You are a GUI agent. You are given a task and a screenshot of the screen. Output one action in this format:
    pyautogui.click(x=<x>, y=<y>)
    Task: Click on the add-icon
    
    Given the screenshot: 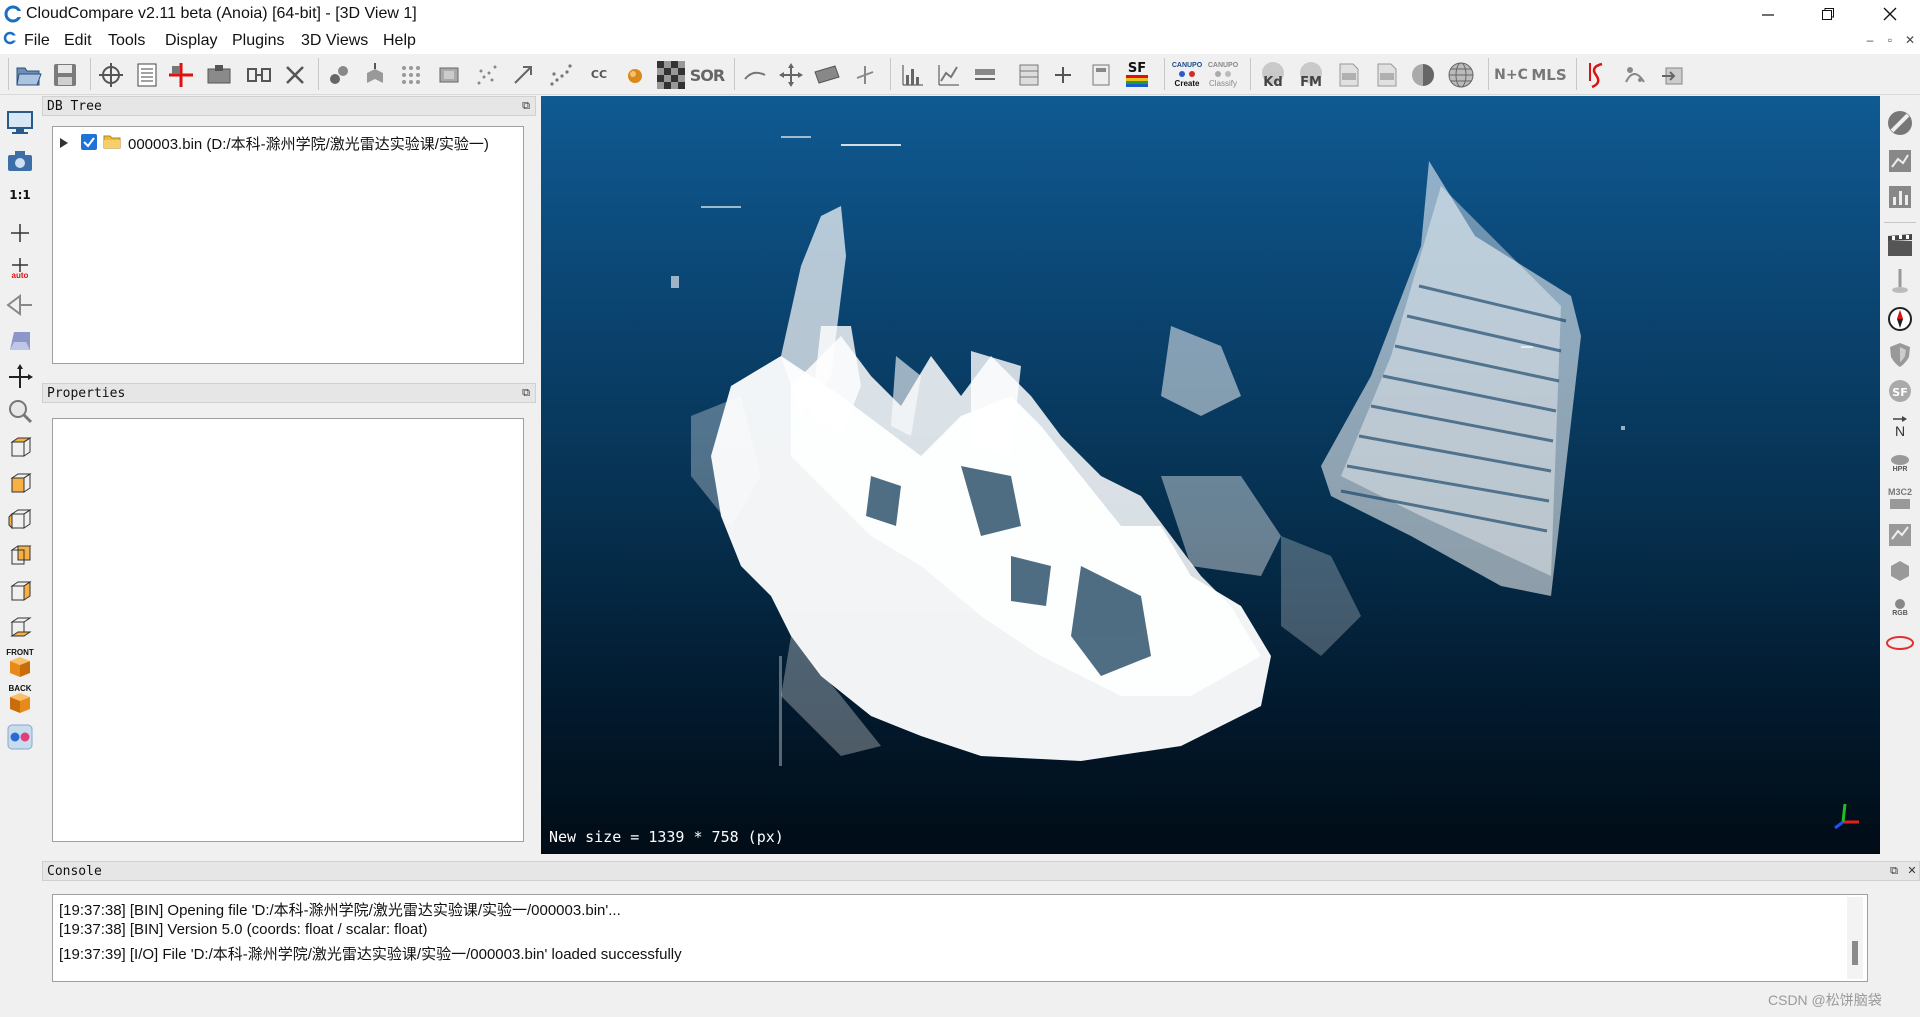 What is the action you would take?
    pyautogui.click(x=1063, y=75)
    